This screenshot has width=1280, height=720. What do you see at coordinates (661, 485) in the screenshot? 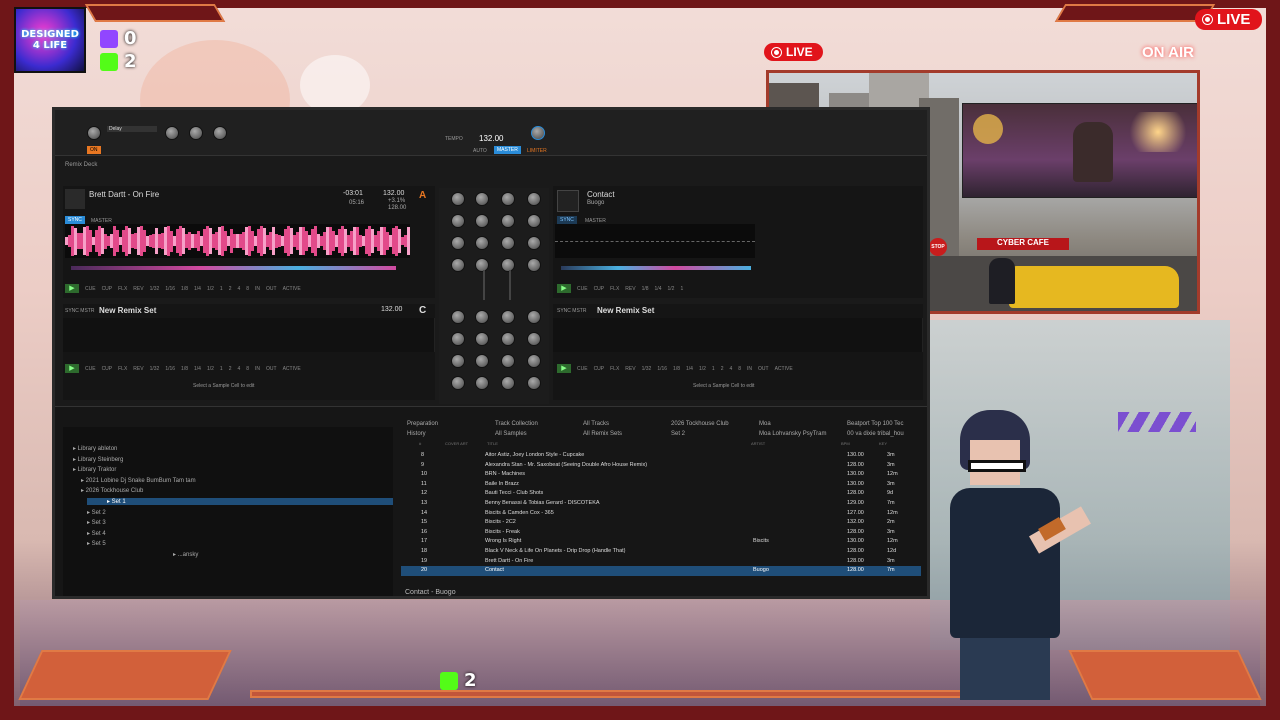
I see `track-row: 11 Baile In Brazz 130.00 3m` at bounding box center [661, 485].